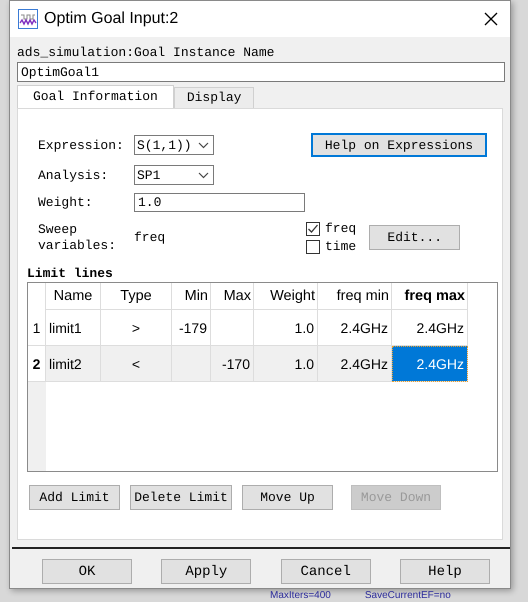 The height and width of the screenshot is (602, 528). I want to click on dialog-button: OK, so click(87, 571).